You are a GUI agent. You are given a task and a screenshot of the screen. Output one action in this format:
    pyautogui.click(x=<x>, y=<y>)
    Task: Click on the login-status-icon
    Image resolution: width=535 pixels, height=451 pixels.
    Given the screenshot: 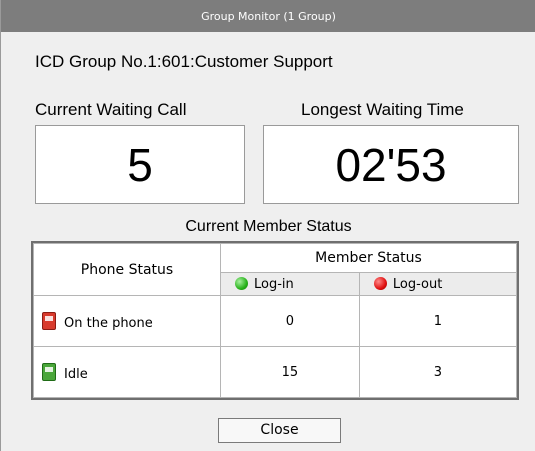 What is the action you would take?
    pyautogui.click(x=241, y=283)
    